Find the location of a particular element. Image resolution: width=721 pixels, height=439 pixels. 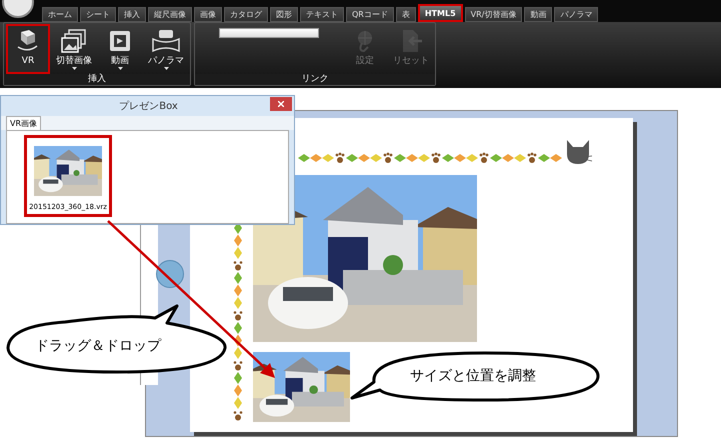

ribbon-tab: ホーム is located at coordinates (60, 14).